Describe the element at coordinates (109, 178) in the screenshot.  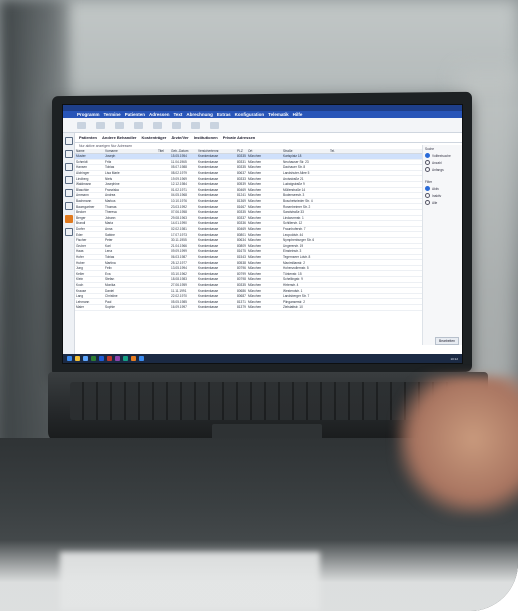
I see `table-cell: Niels` at that location.